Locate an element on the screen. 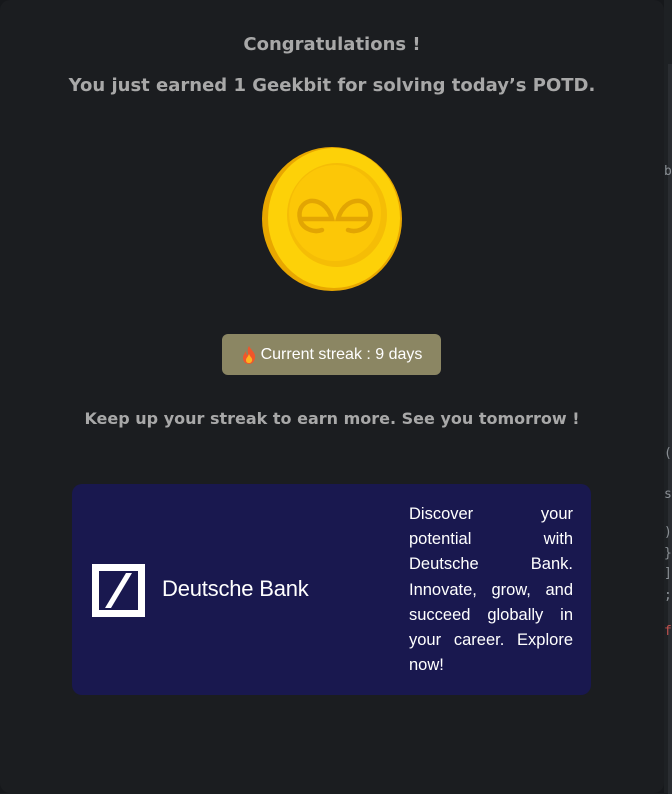 The width and height of the screenshot is (672, 794). current-streak-label: Current streak : 9 days is located at coordinates (341, 354).